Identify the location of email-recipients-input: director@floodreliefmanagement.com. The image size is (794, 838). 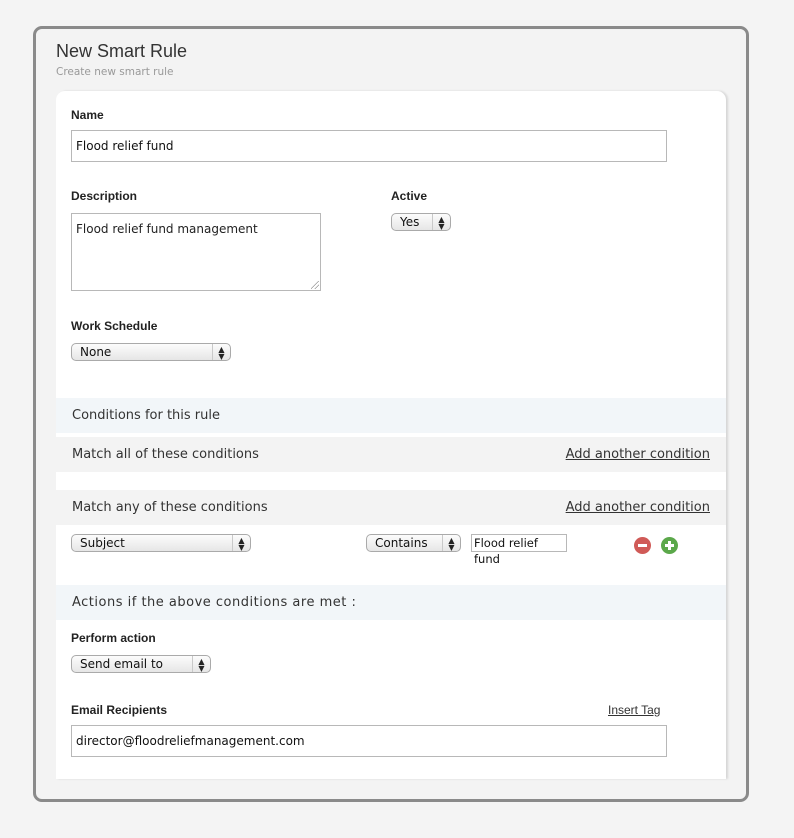
(369, 741).